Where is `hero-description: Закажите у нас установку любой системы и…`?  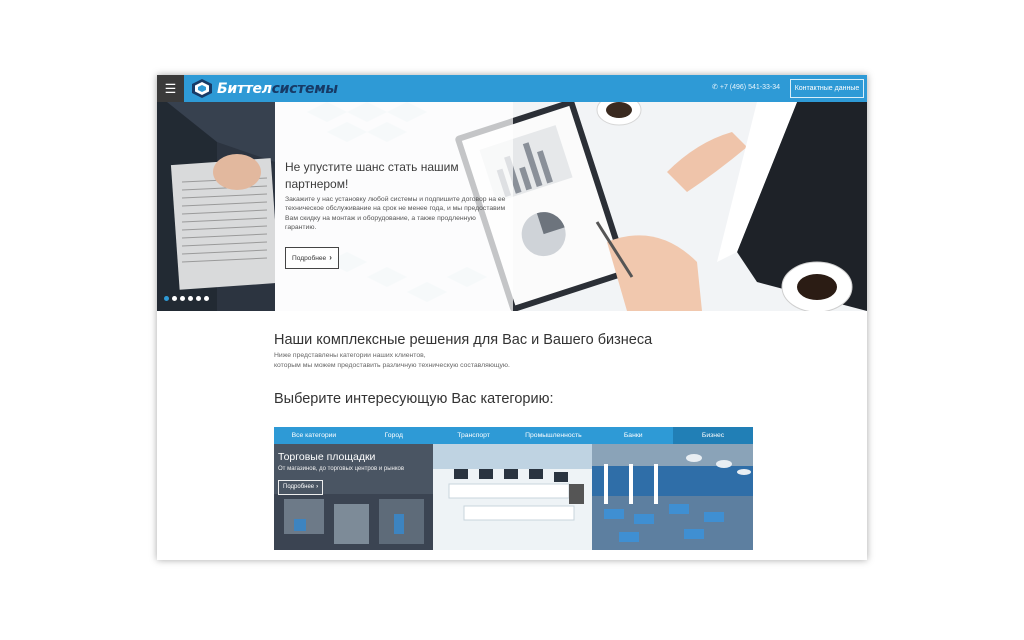 hero-description: Закажите у нас установку любой системы и… is located at coordinates (395, 214).